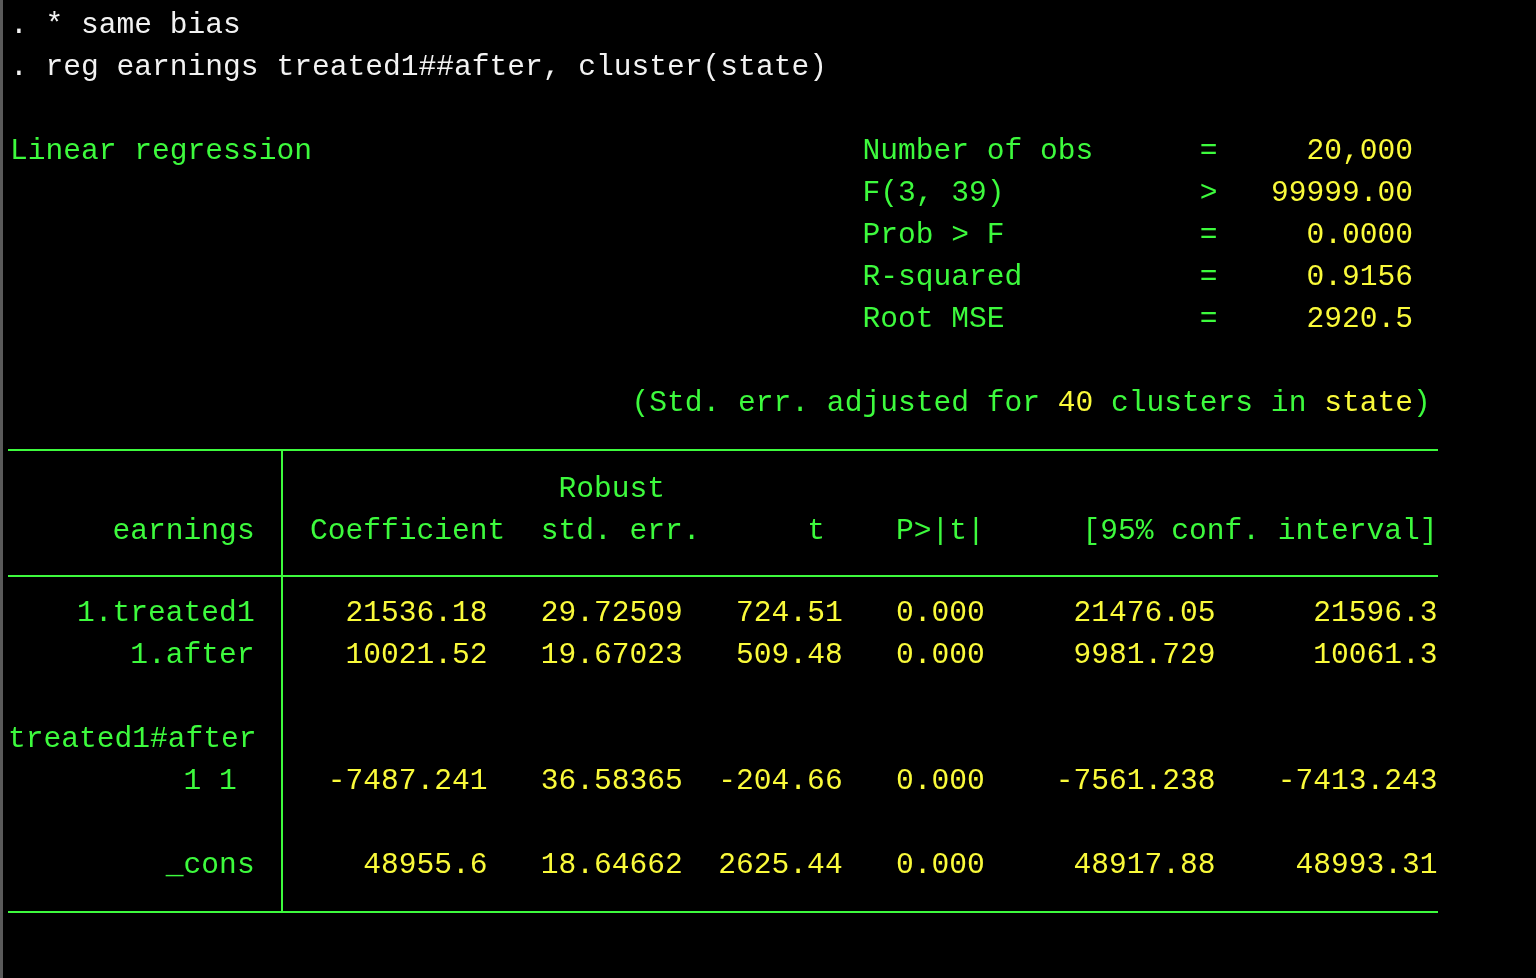 Image resolution: width=1536 pixels, height=978 pixels. What do you see at coordinates (1031, 403) in the screenshot?
I see `note-text: (Std. err. adjusted for 40 clusters in state)` at bounding box center [1031, 403].